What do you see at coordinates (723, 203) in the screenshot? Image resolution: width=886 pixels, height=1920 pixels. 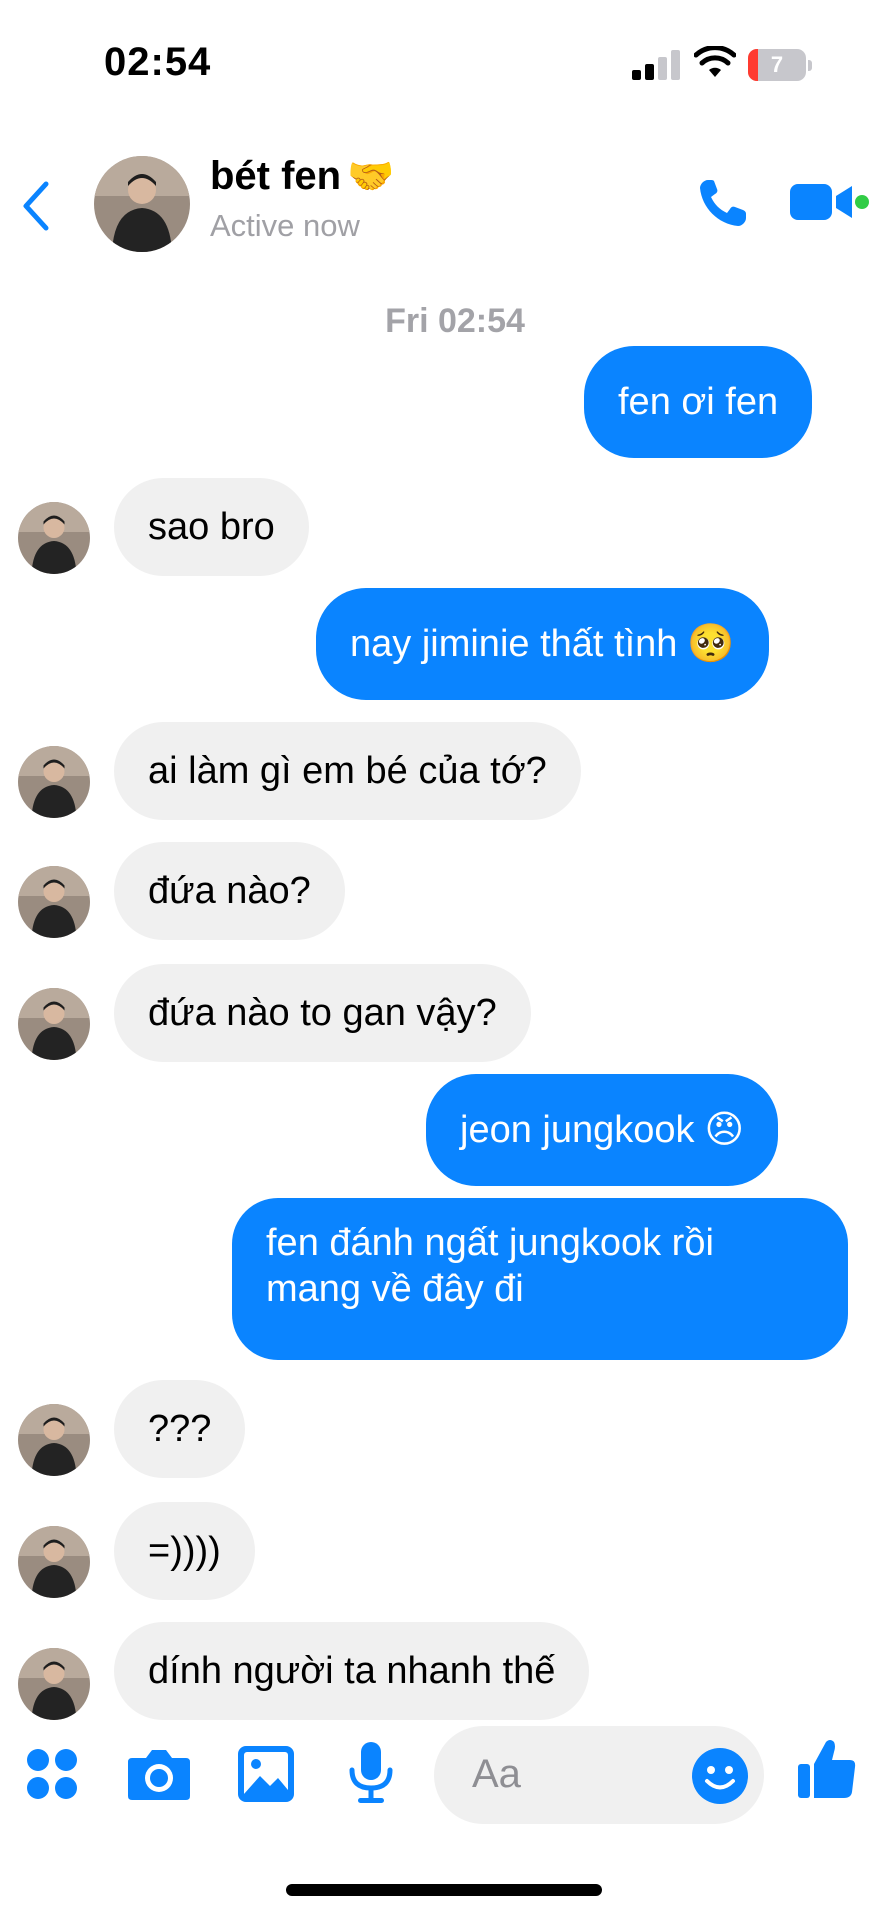 I see `phone-icon` at bounding box center [723, 203].